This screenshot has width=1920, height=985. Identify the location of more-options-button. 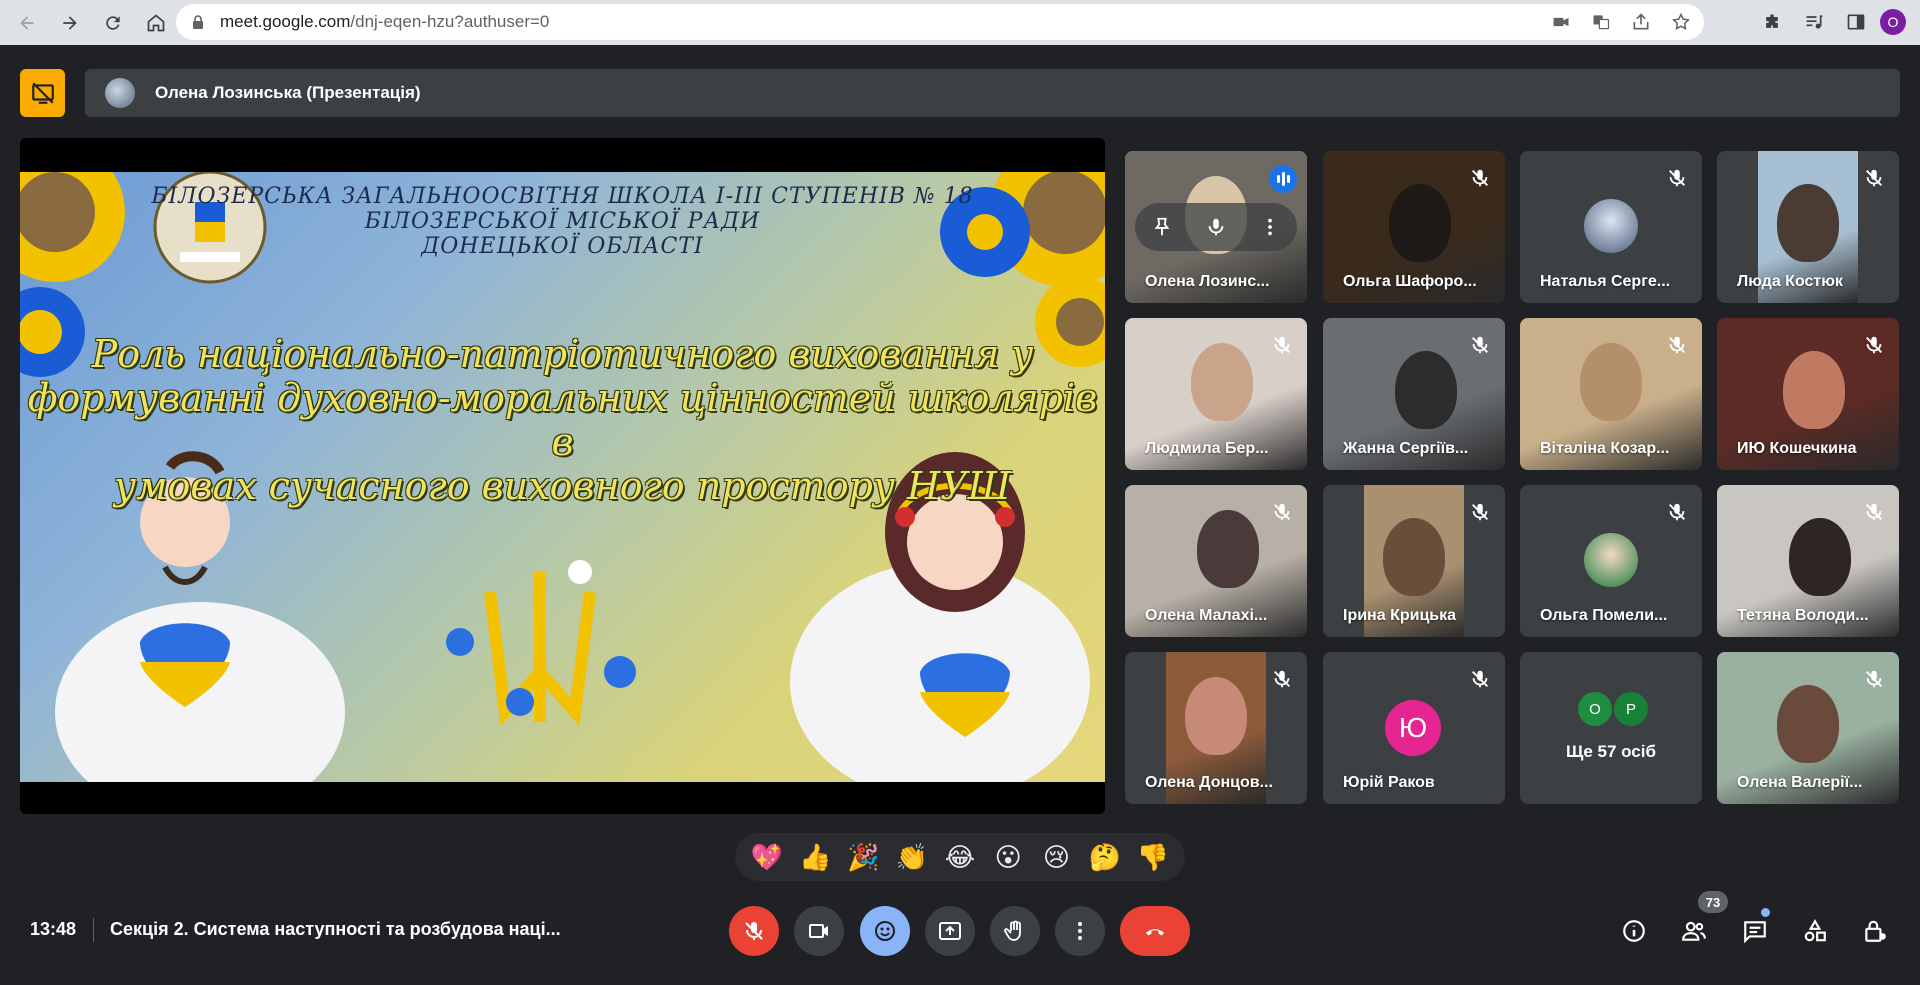
(1080, 931).